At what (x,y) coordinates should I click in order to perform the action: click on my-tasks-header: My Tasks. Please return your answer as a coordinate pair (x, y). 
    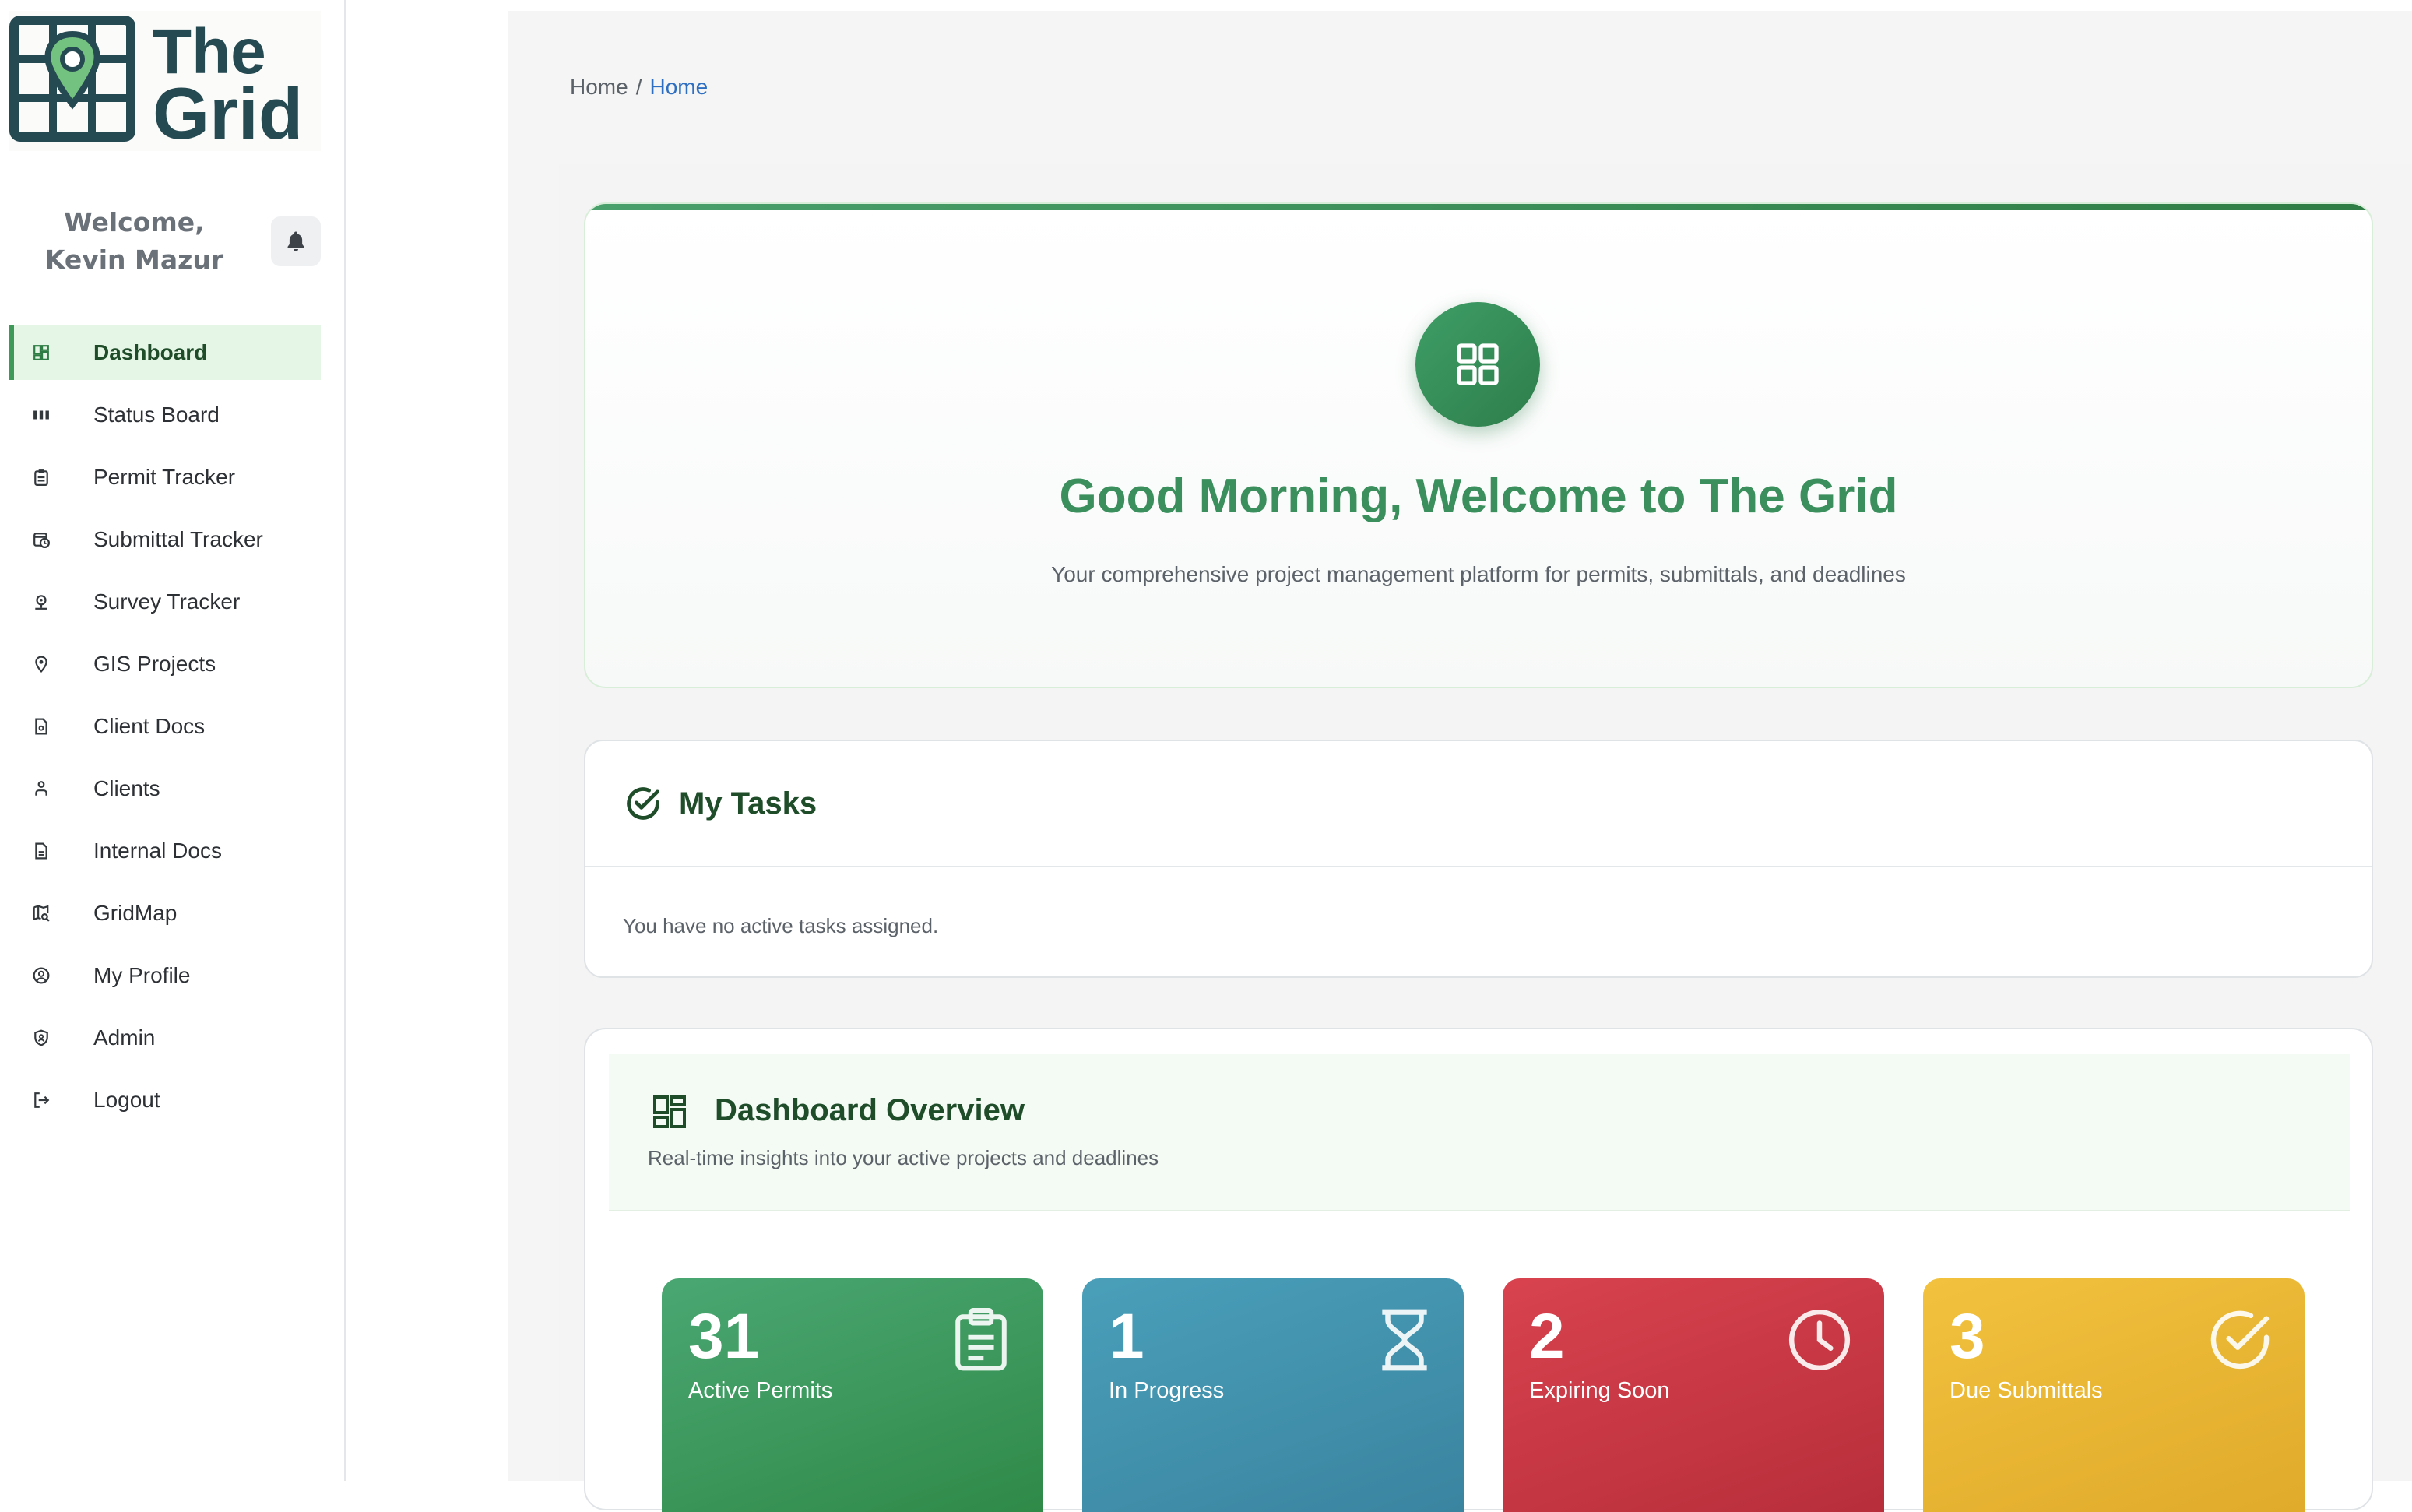
    Looking at the image, I should click on (1479, 804).